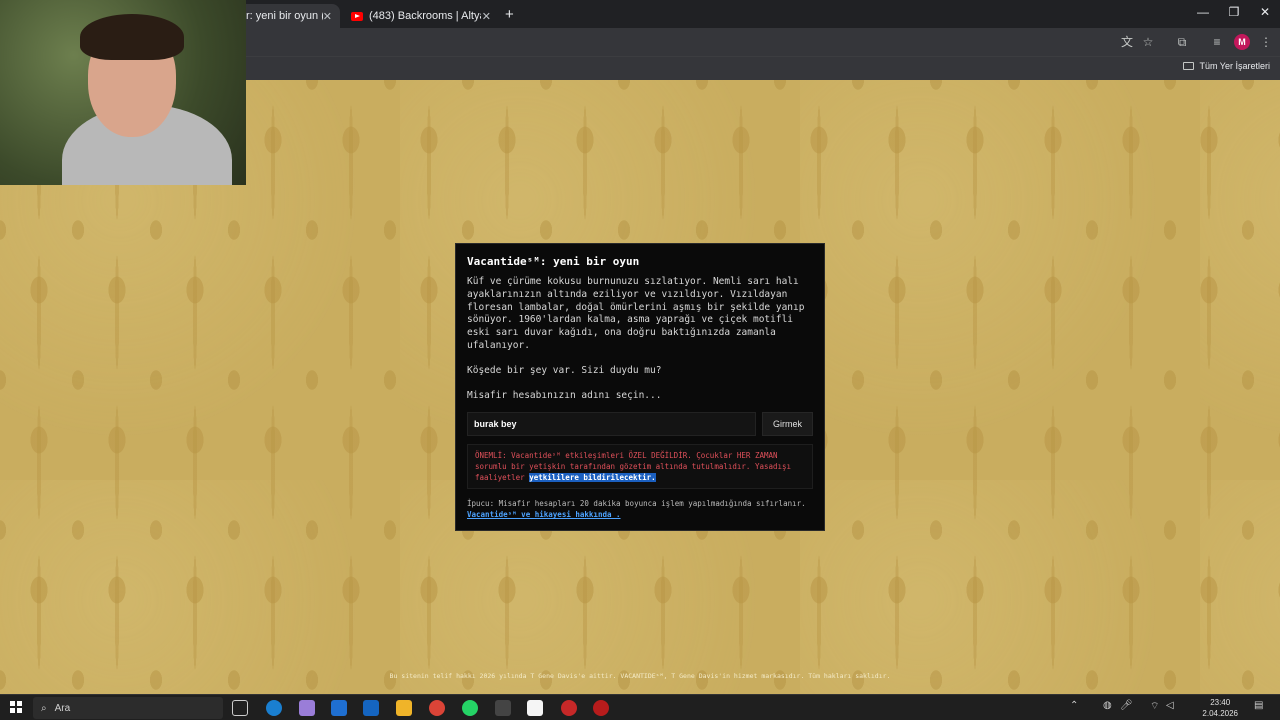 The width and height of the screenshot is (1280, 720). I want to click on folder-icon, so click(1189, 66).